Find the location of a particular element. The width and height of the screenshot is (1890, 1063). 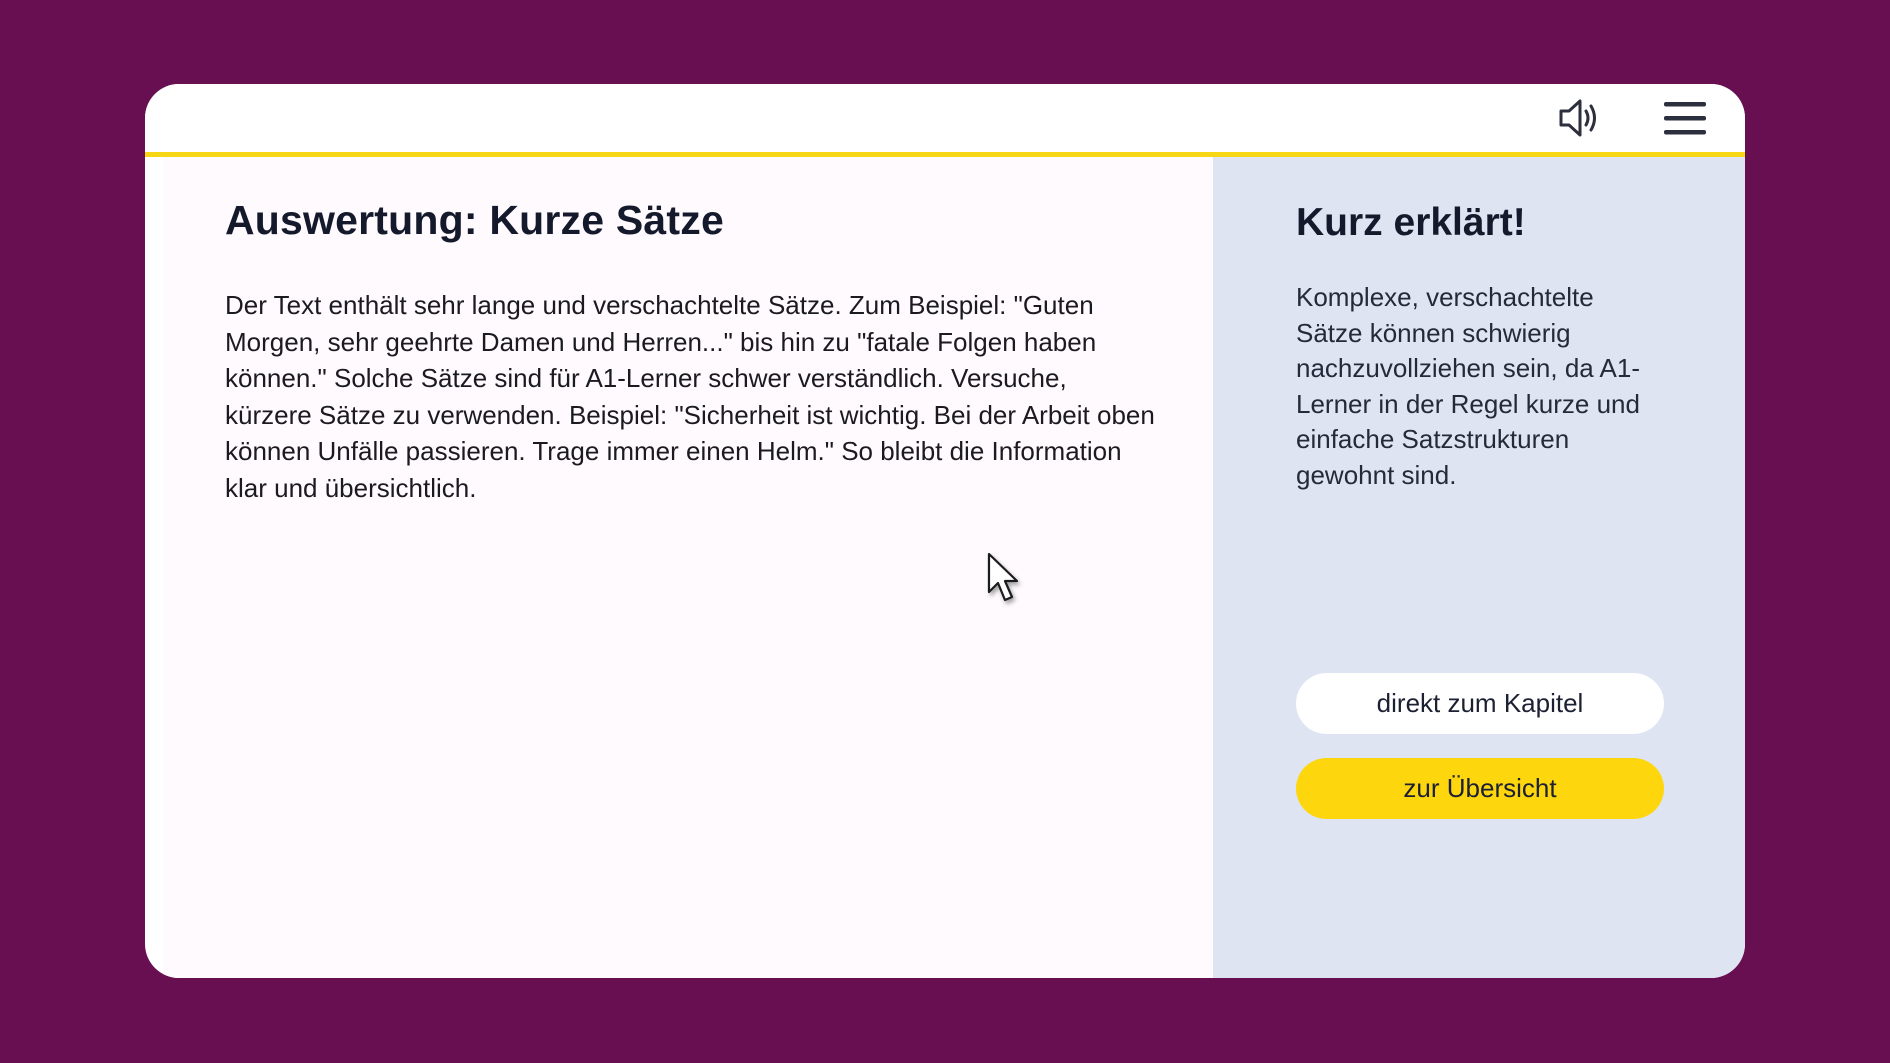

mouse-pointer-icon is located at coordinates (1003, 577).